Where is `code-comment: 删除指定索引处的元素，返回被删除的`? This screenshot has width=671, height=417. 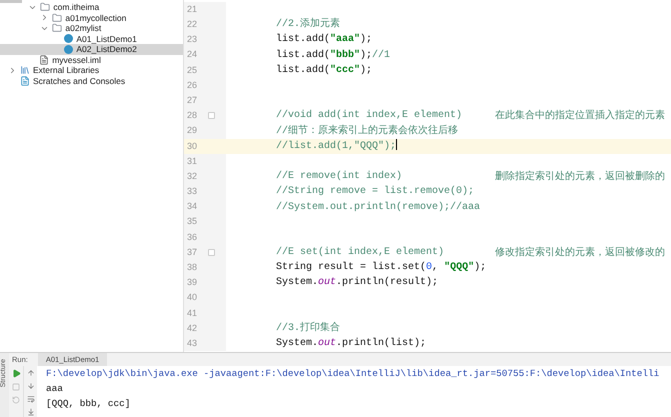 code-comment: 删除指定索引处的元素，返回被删除的 is located at coordinates (580, 177).